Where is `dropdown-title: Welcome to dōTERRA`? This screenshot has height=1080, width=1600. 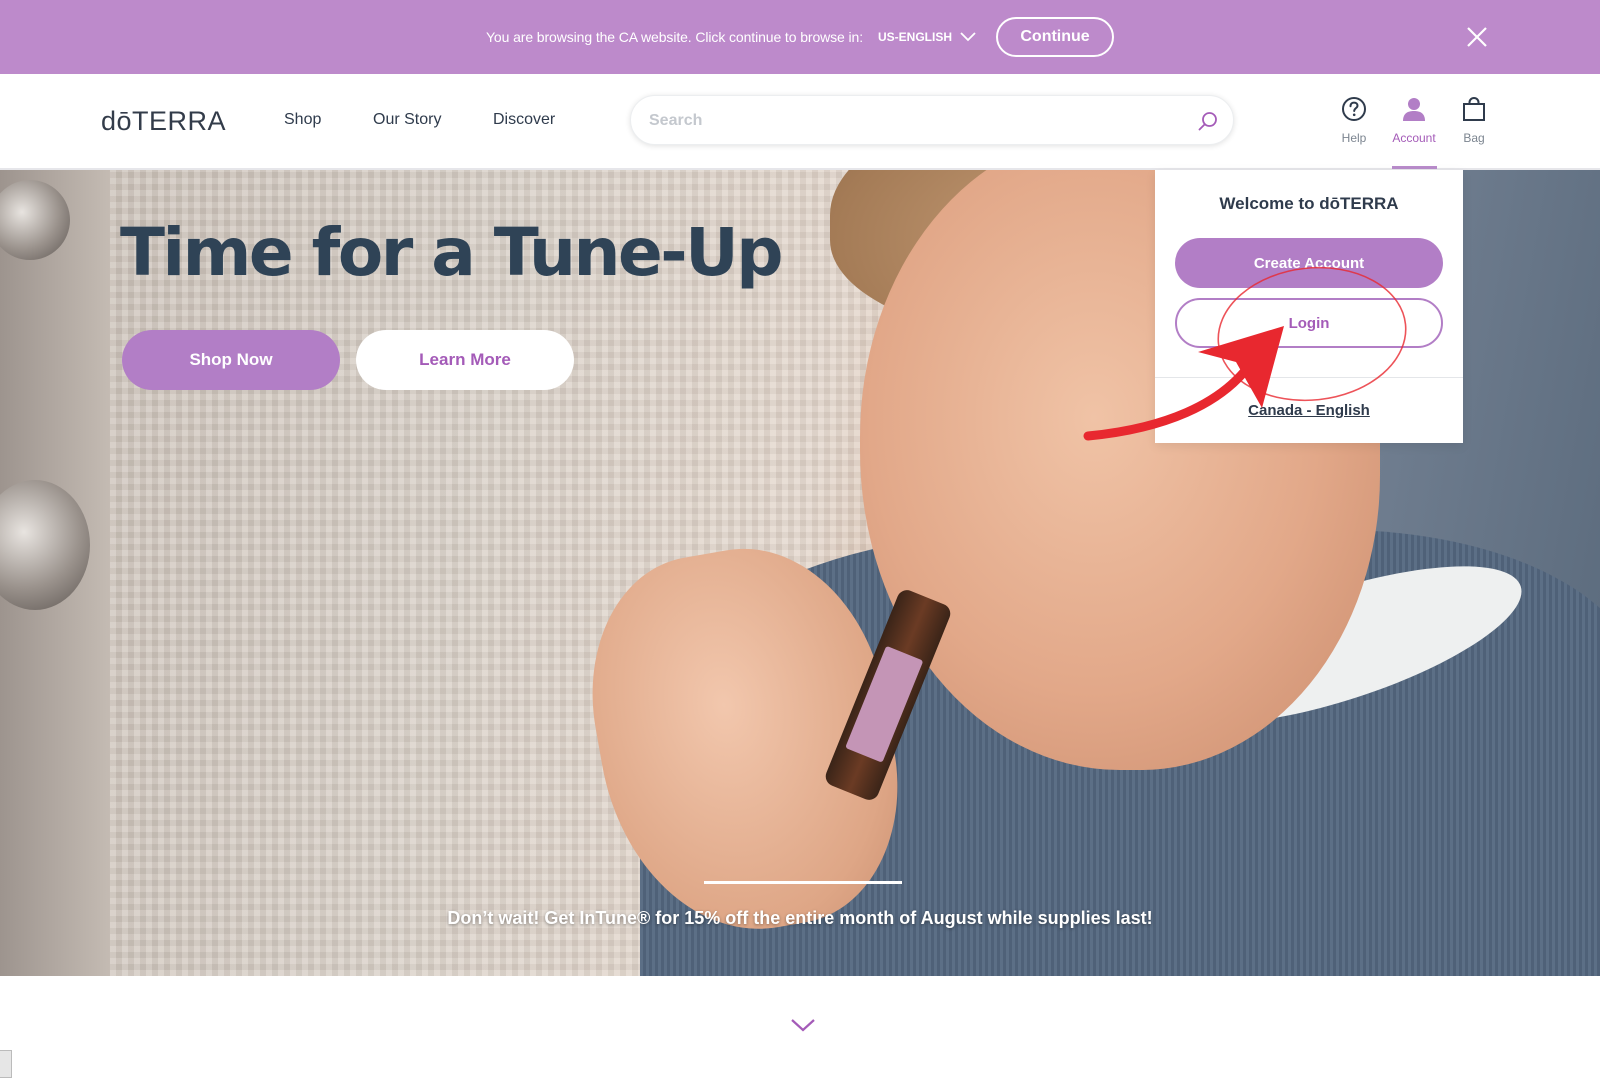
dropdown-title: Welcome to dōTERRA is located at coordinates (1309, 203).